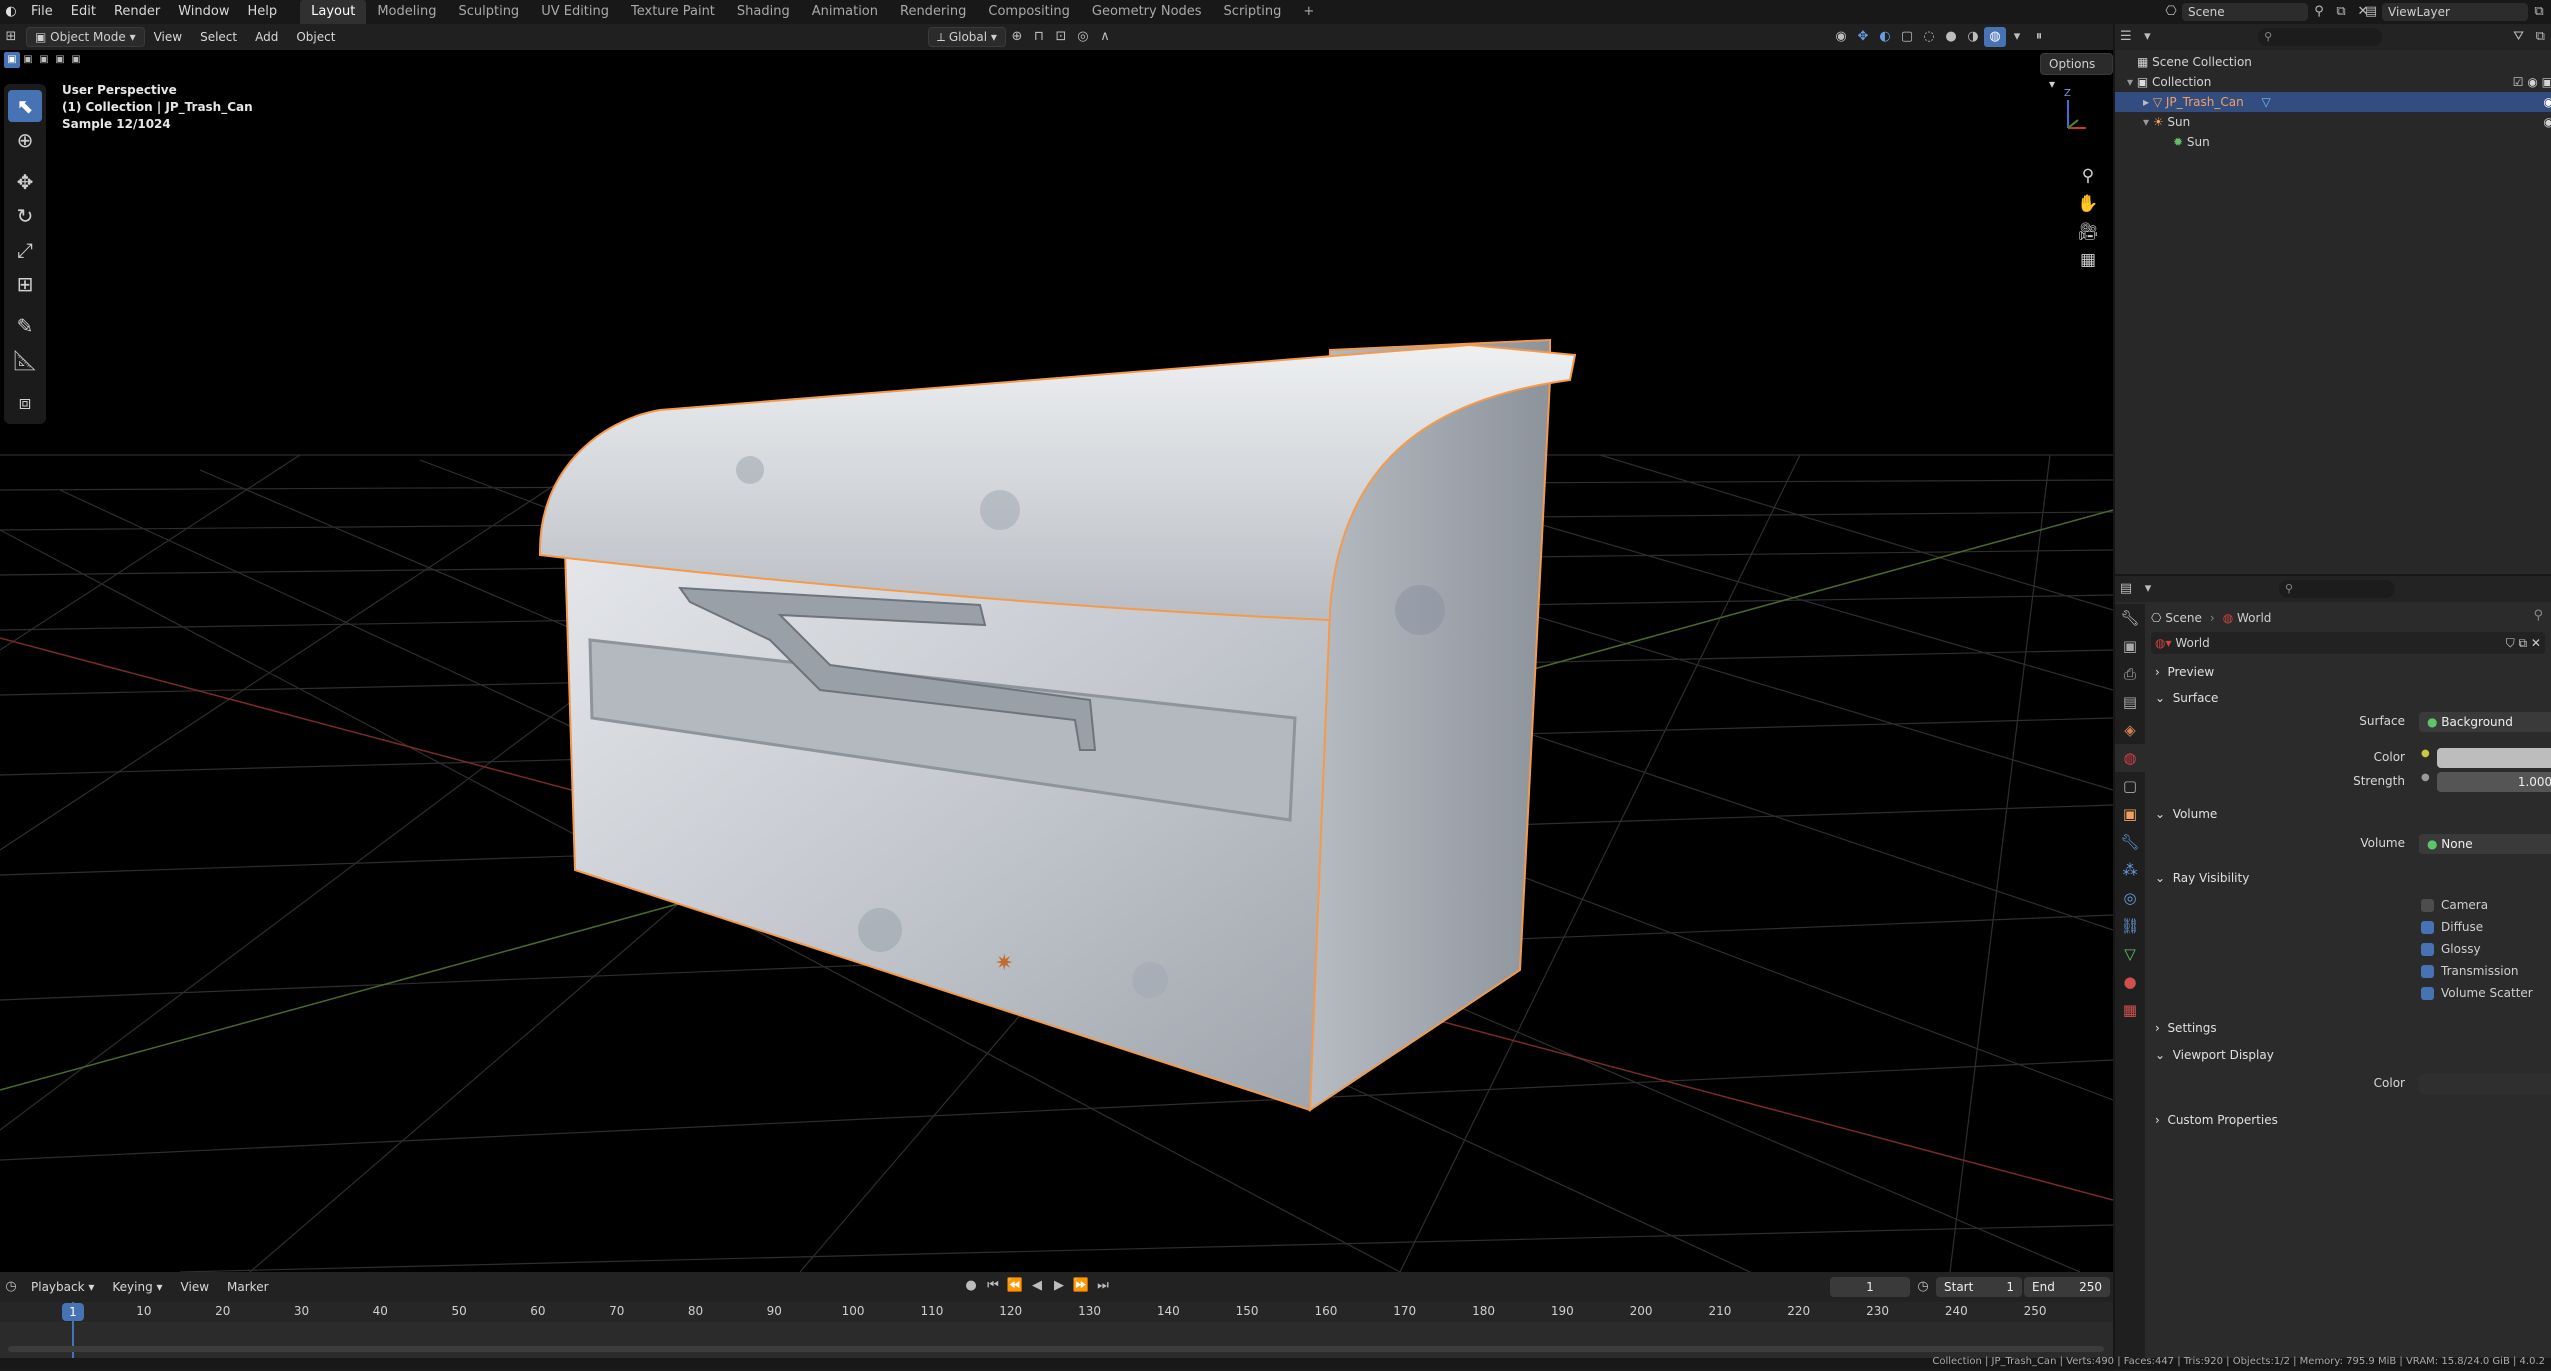 This screenshot has width=2551, height=1371. What do you see at coordinates (2341, 12) in the screenshot?
I see `new-scene-icon: ⧉` at bounding box center [2341, 12].